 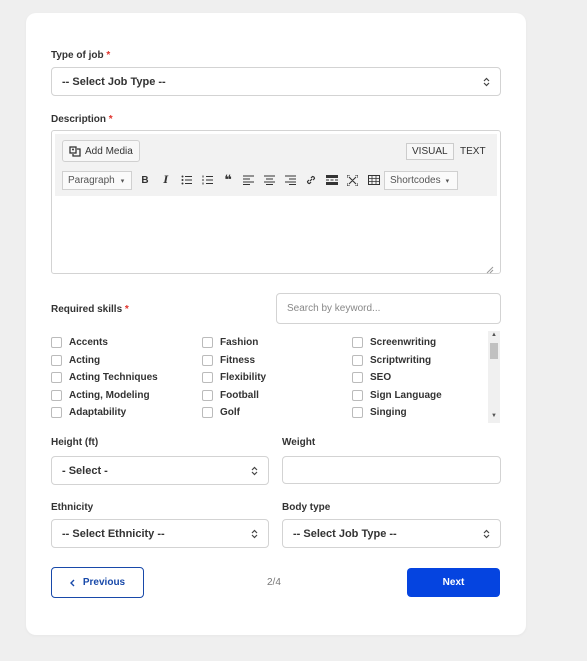 I want to click on tab-text: TEXT, so click(x=473, y=151).